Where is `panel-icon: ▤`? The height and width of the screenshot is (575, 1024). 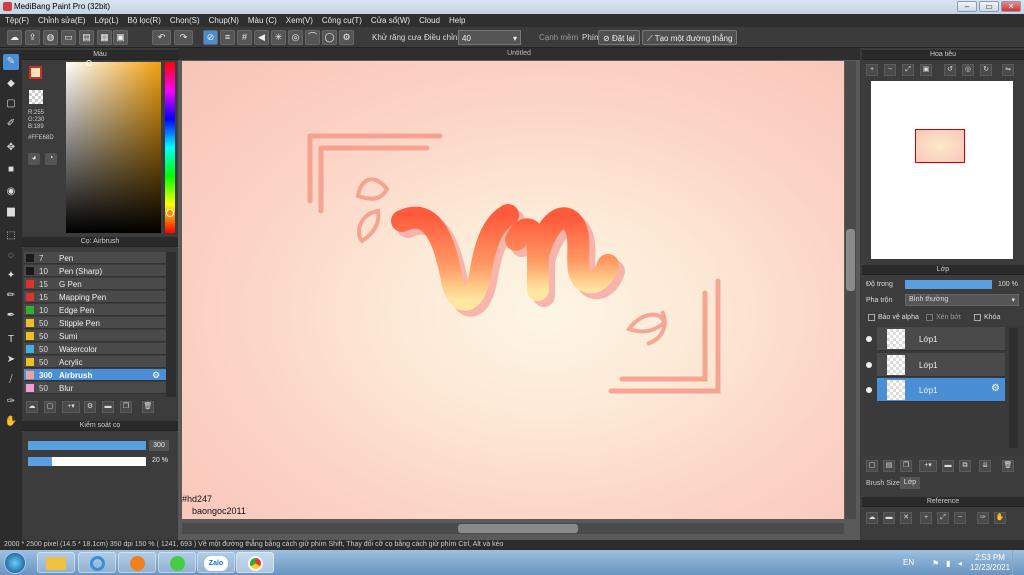
panel-icon: ▤ is located at coordinates (86, 37).